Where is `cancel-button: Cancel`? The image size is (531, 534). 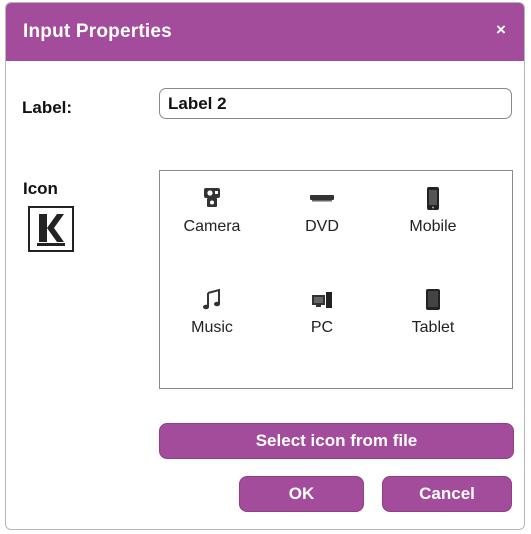 cancel-button: Cancel is located at coordinates (447, 494).